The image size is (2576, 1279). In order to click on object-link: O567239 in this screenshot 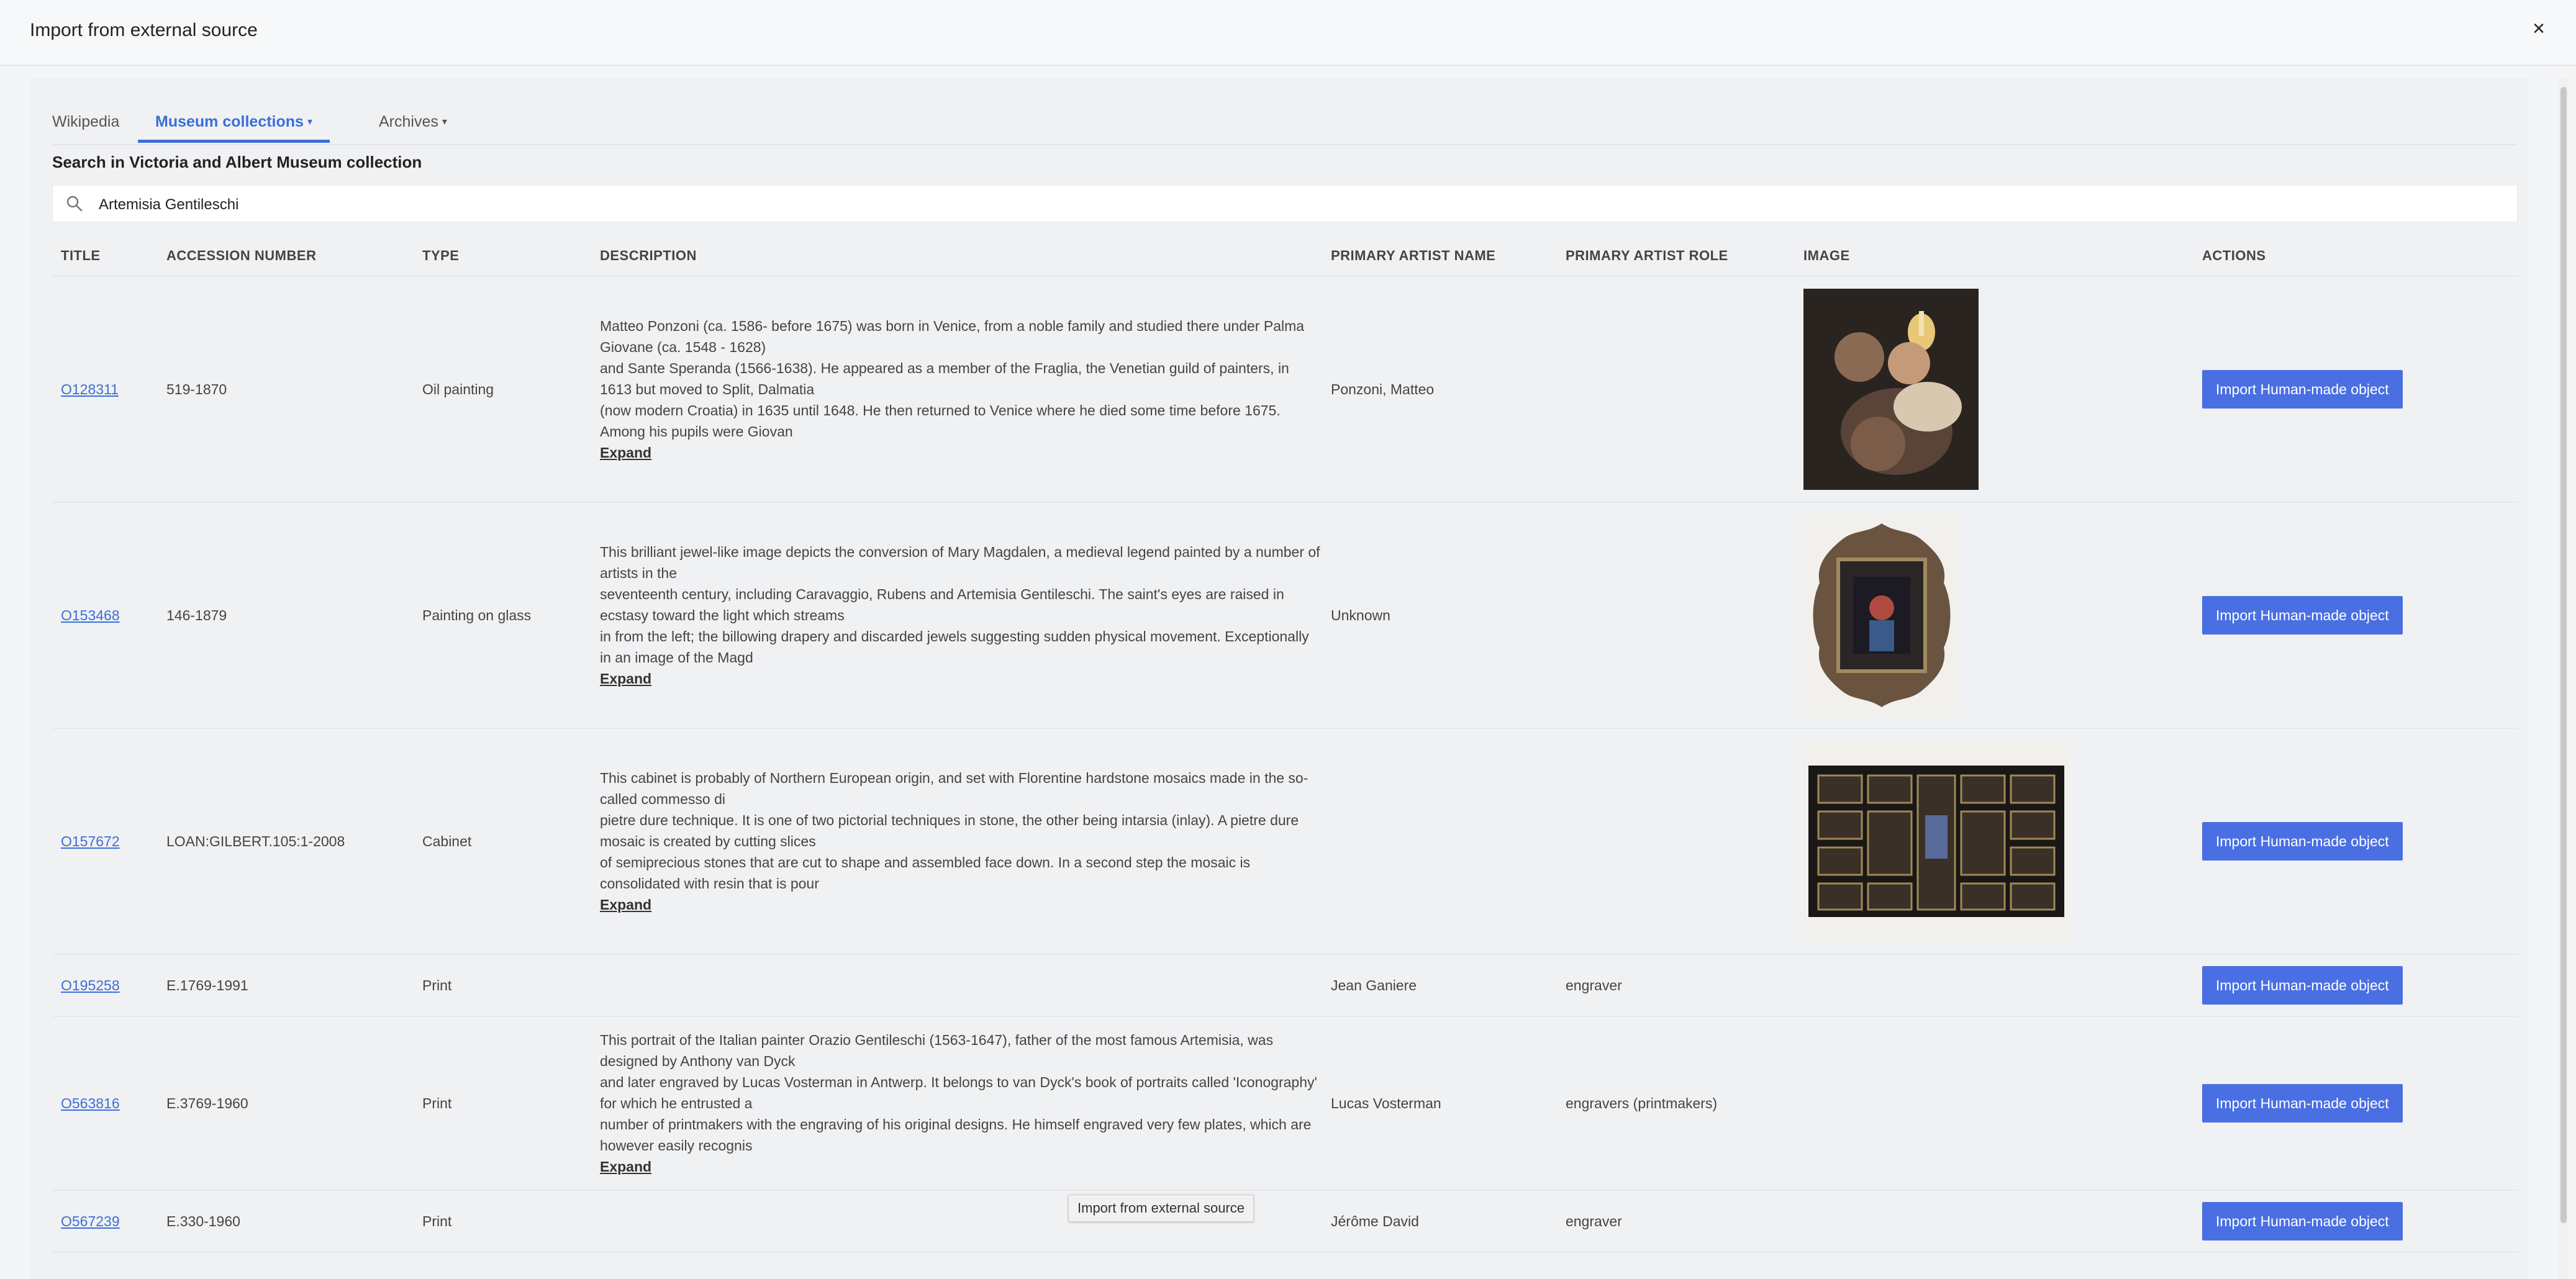, I will do `click(90, 1221)`.